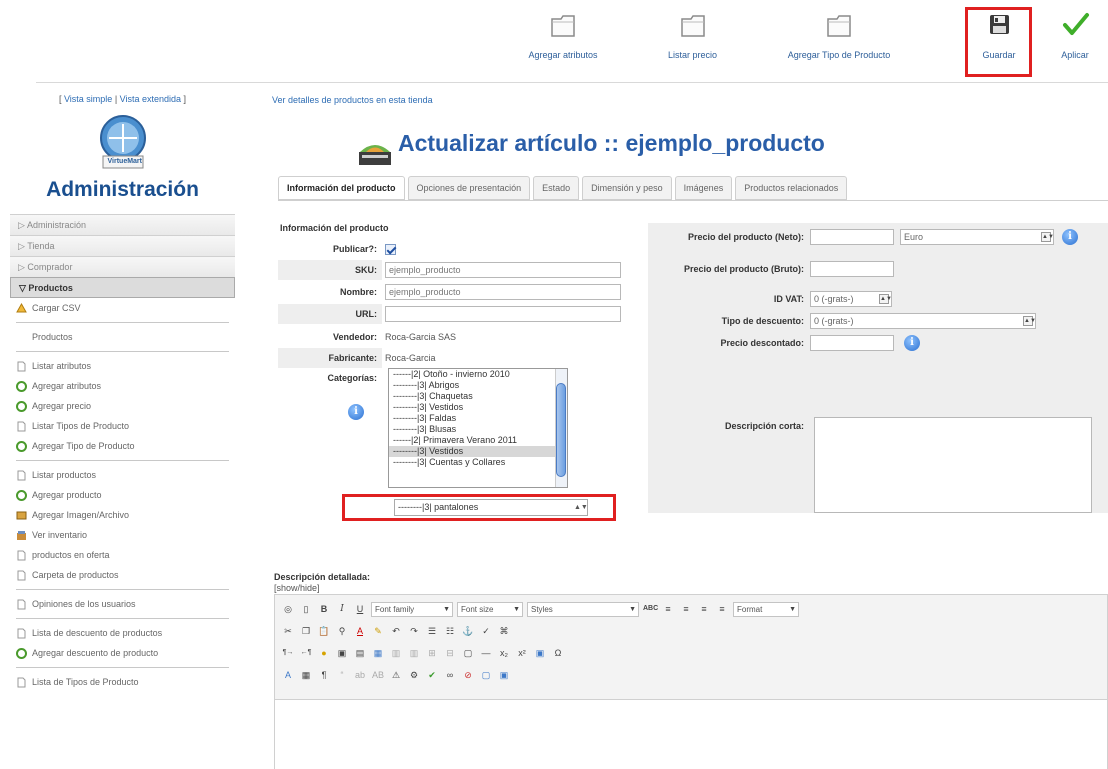  What do you see at coordinates (851, 299) in the screenshot?
I see `vat-select: 0 (-grats-) ▲▼` at bounding box center [851, 299].